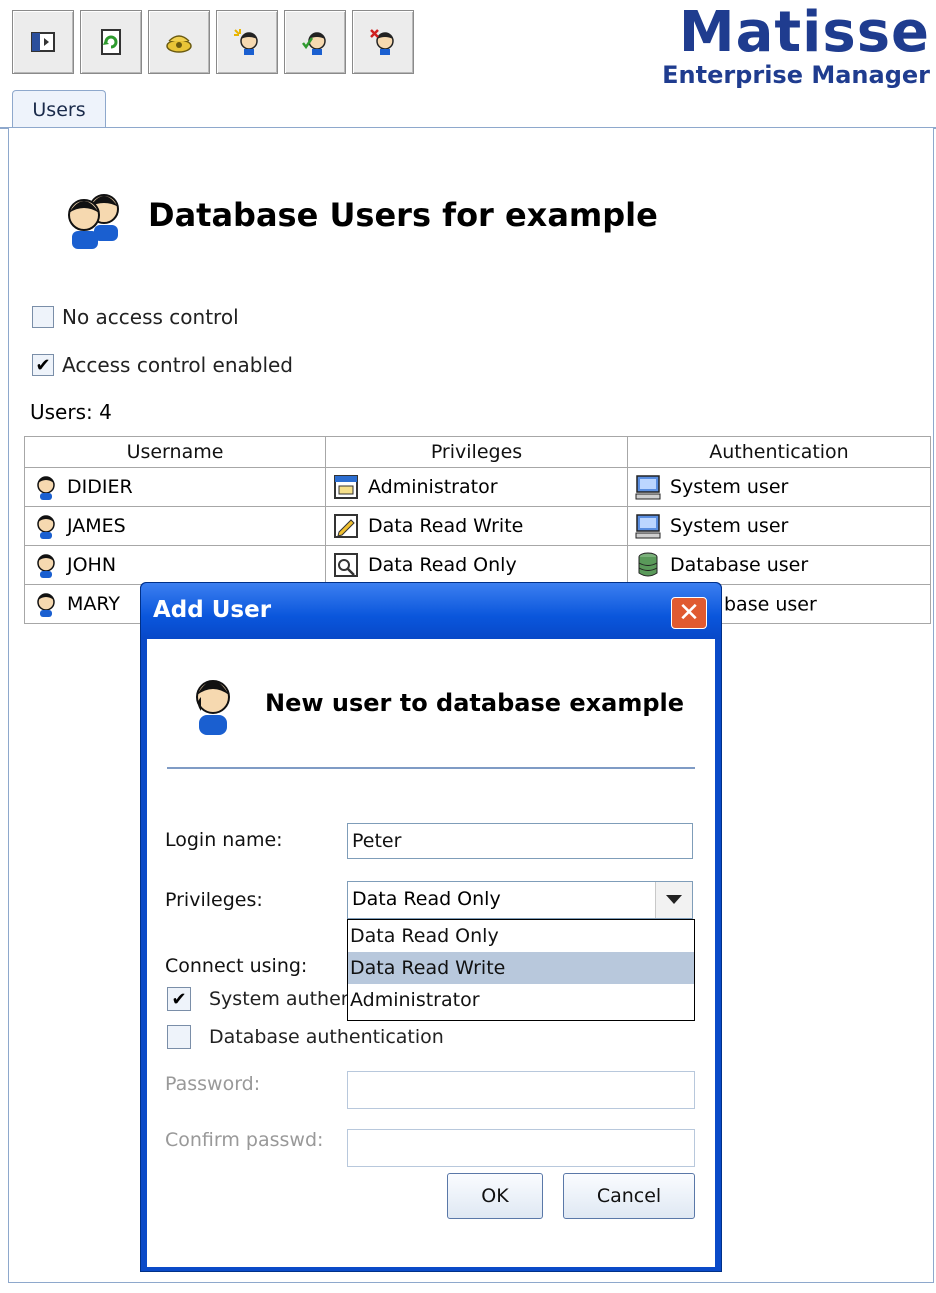  I want to click on privileges-cell: Administrator, so click(476, 487).